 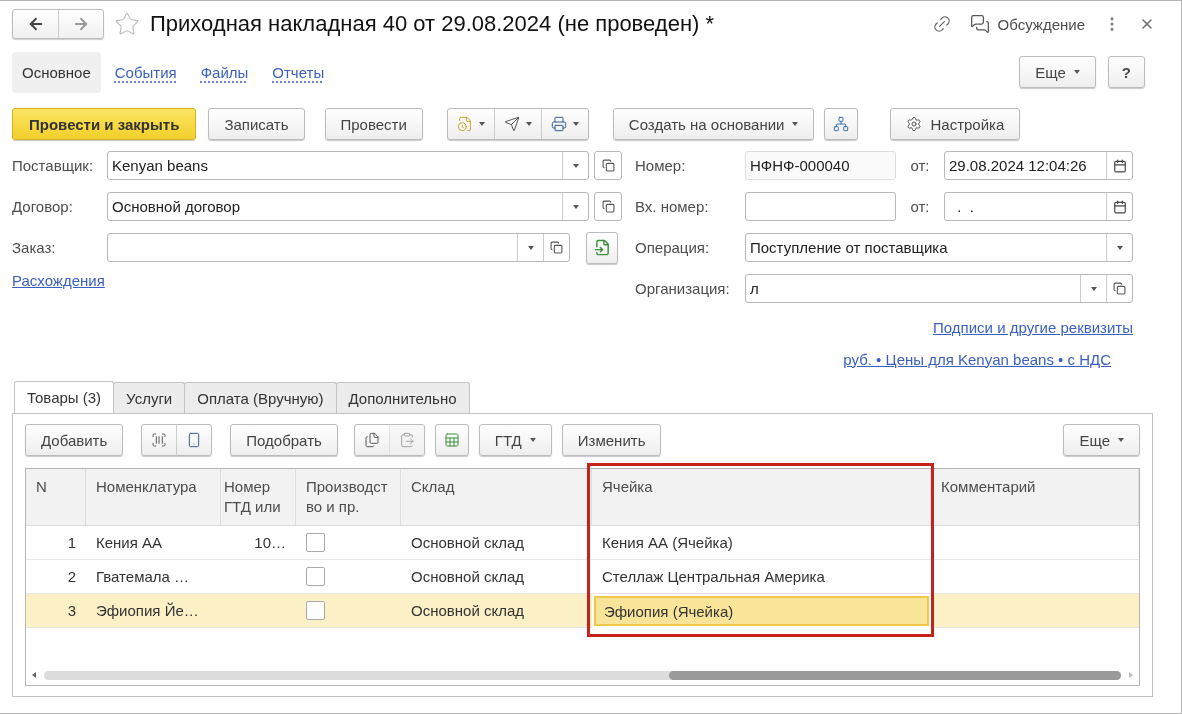 What do you see at coordinates (820, 165) in the screenshot?
I see `input-field: НФНФ-000040` at bounding box center [820, 165].